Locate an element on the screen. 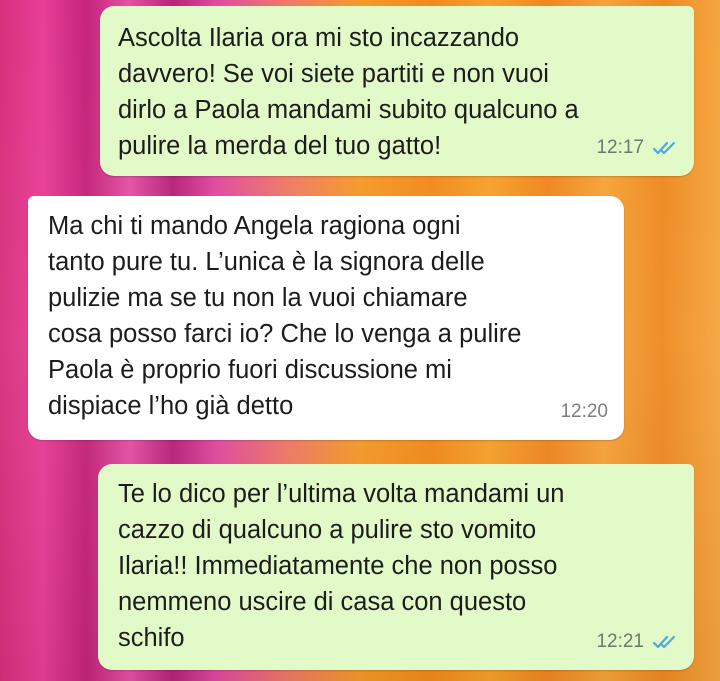 The image size is (720, 681). message-meta: 12:21 is located at coordinates (637, 642).